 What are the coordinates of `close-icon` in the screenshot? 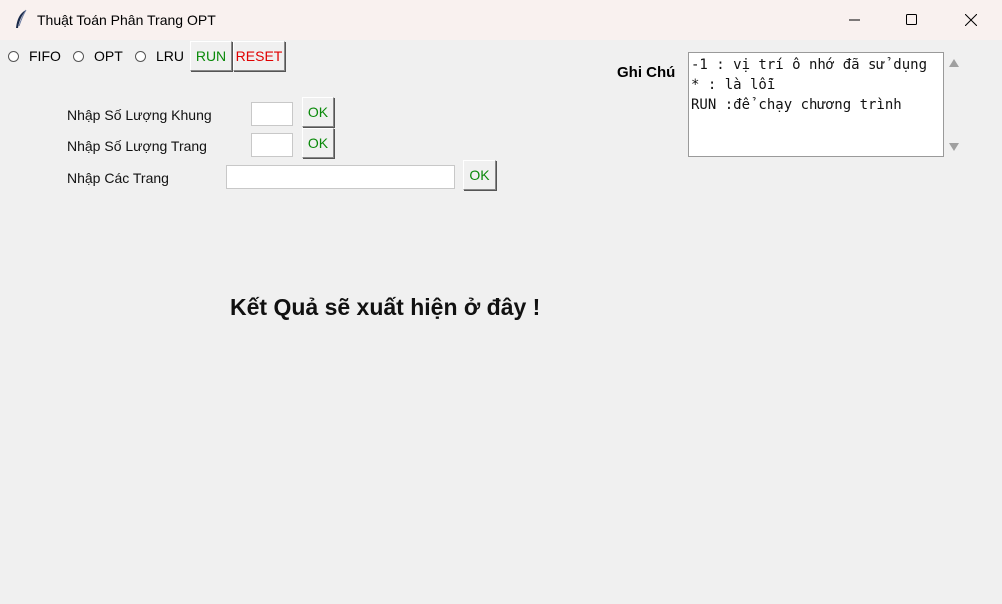 It's located at (971, 20).